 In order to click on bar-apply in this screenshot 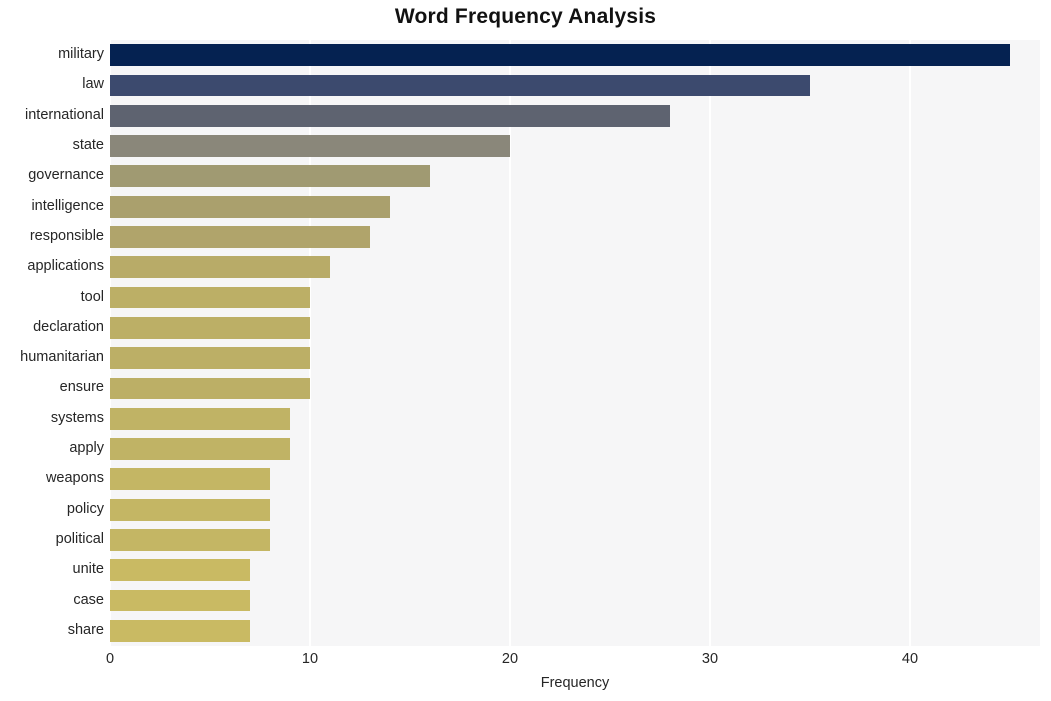, I will do `click(200, 449)`.